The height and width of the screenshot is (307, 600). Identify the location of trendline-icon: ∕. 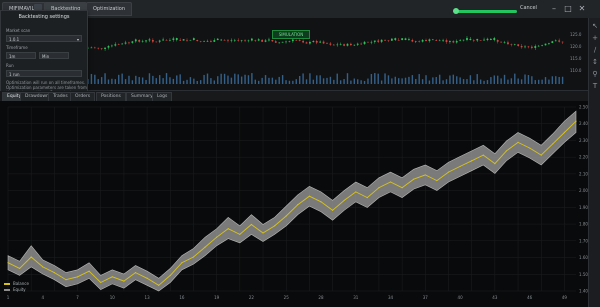
(595, 50).